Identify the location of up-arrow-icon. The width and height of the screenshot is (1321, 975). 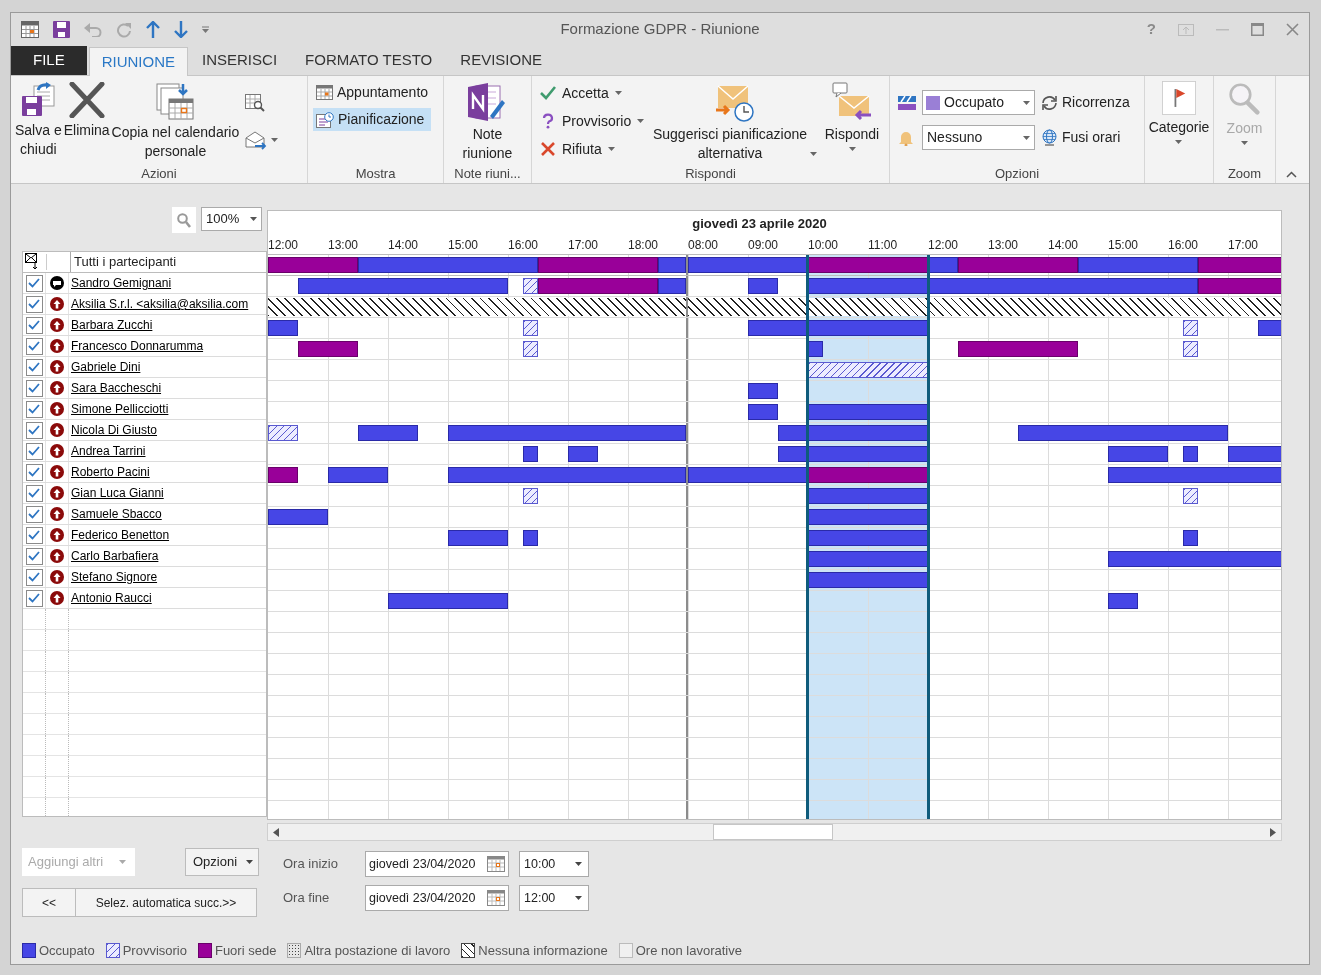
(153, 29).